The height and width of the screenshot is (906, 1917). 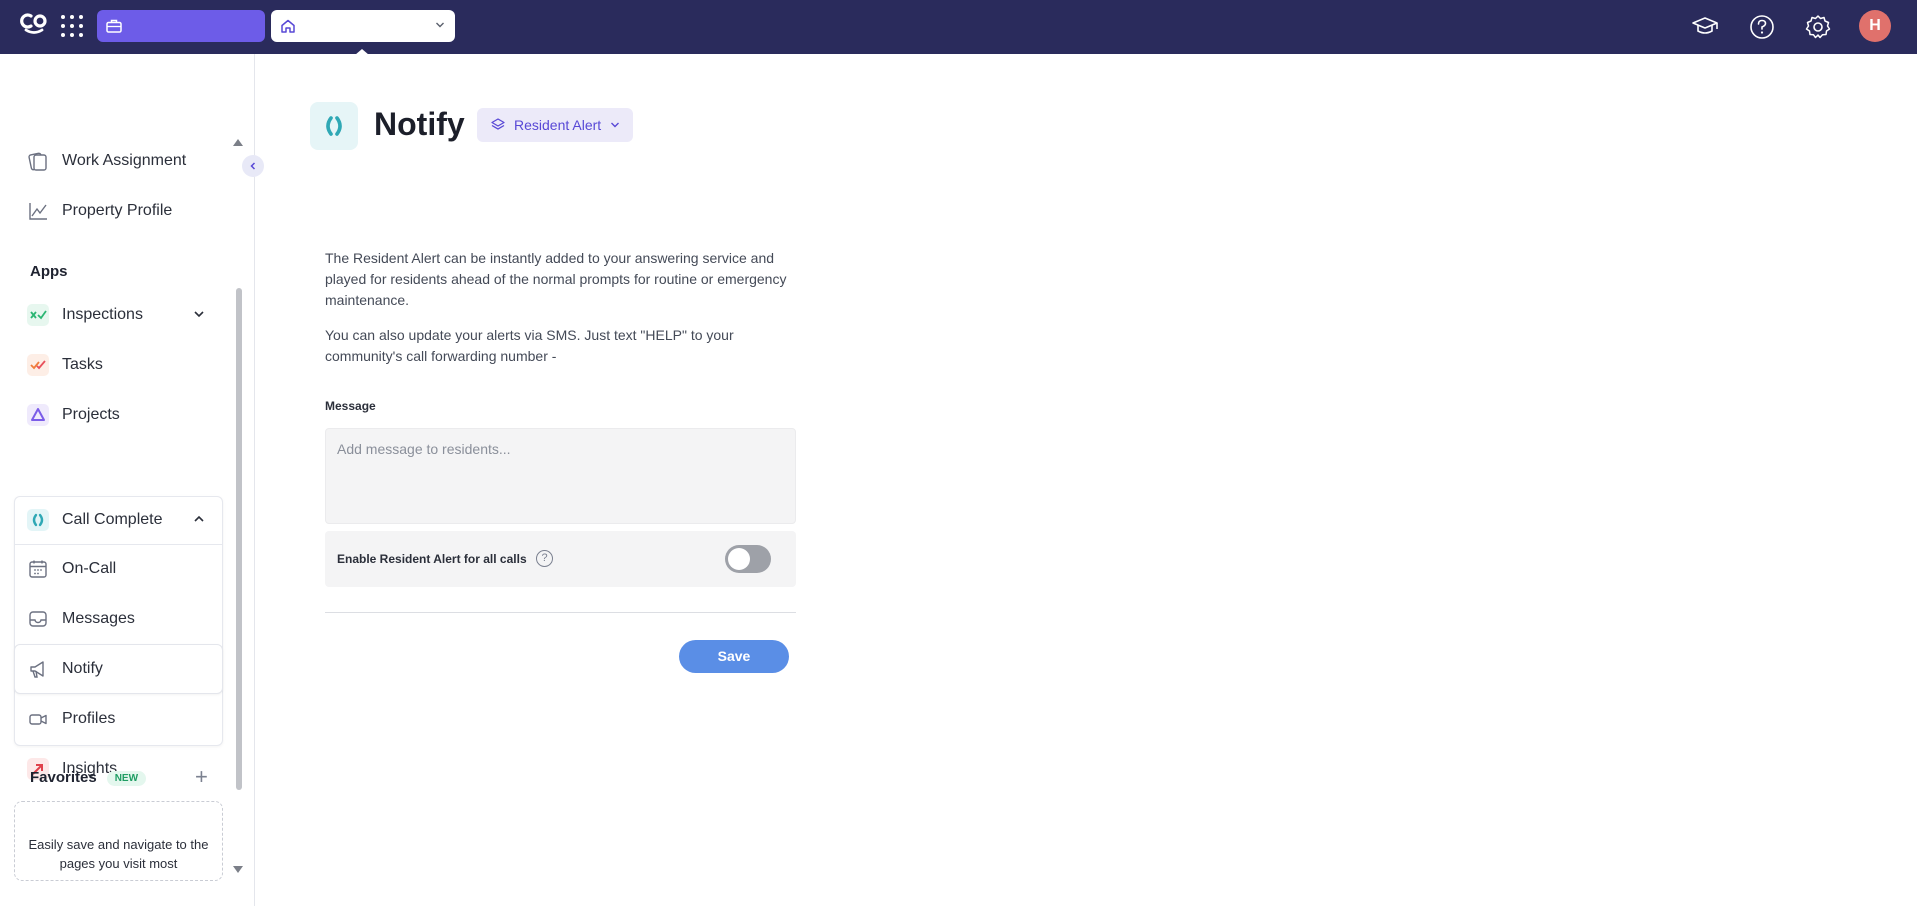 I want to click on sidebar-item-label: Tasks, so click(x=82, y=364).